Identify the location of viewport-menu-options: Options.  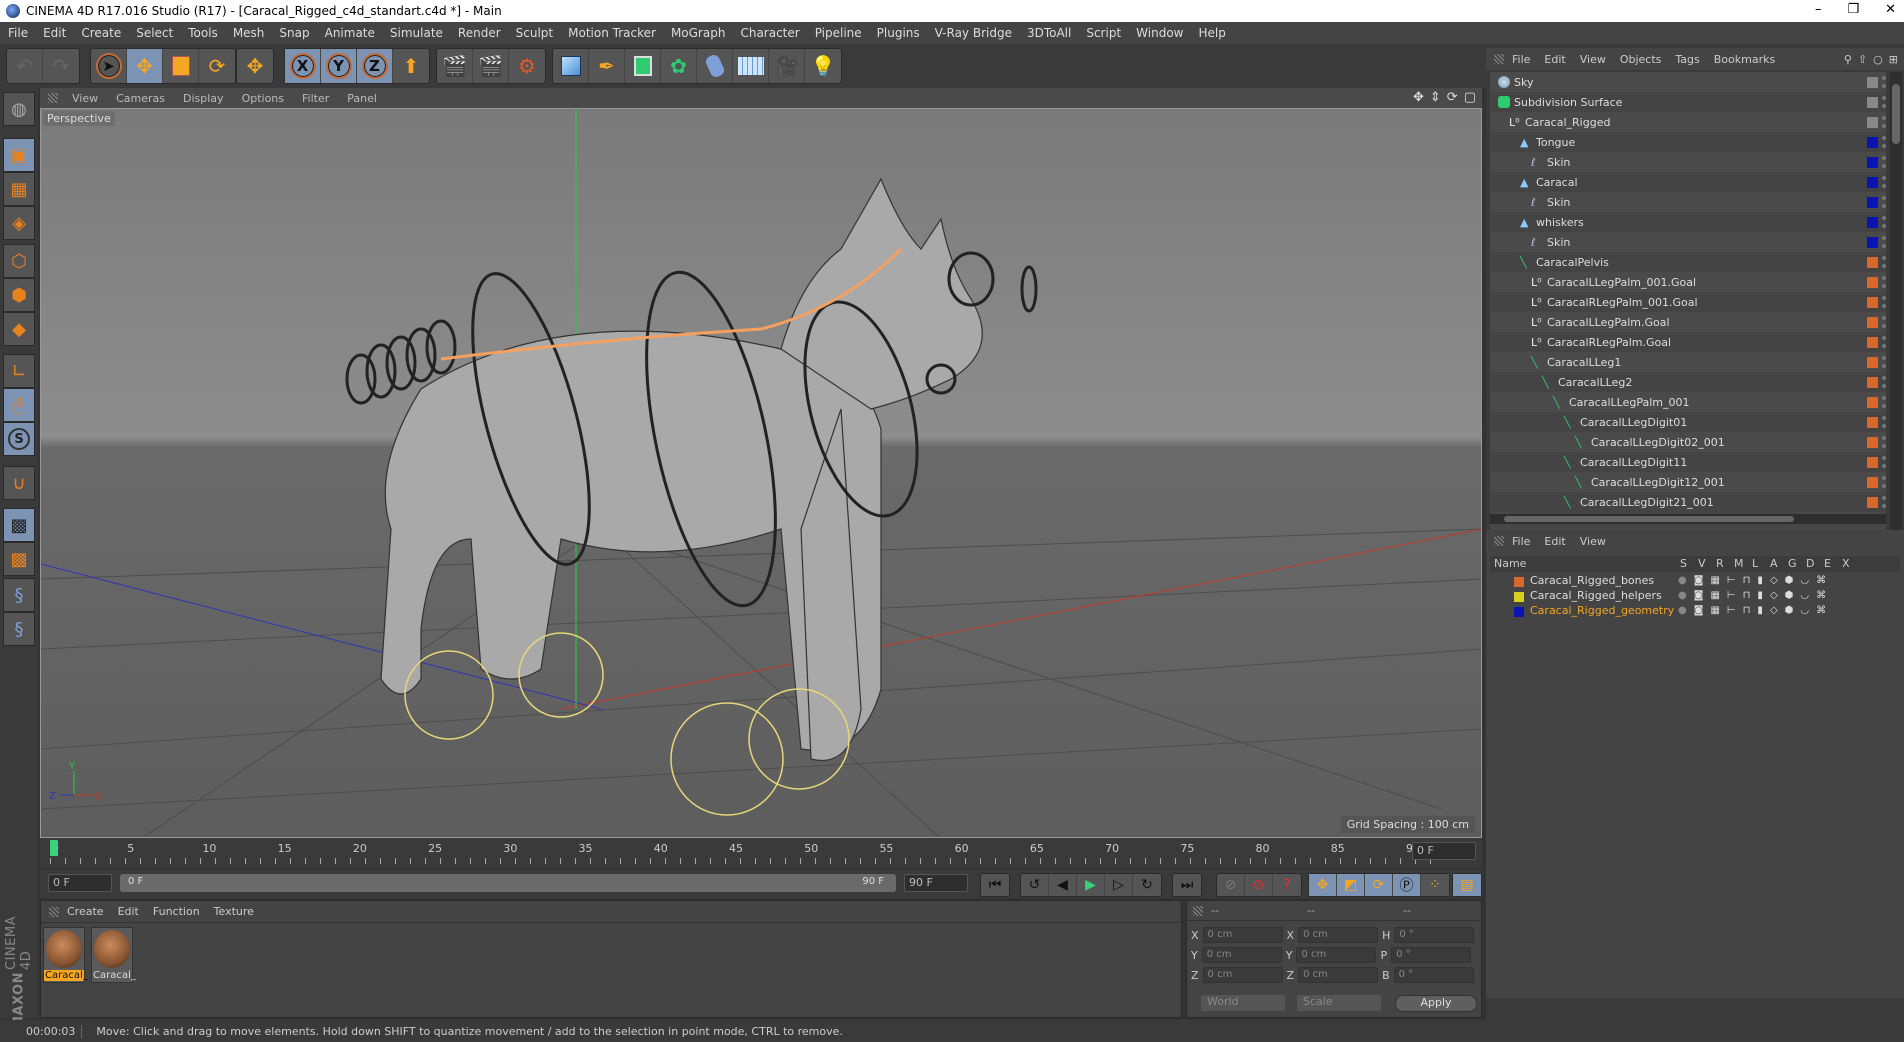
(263, 98).